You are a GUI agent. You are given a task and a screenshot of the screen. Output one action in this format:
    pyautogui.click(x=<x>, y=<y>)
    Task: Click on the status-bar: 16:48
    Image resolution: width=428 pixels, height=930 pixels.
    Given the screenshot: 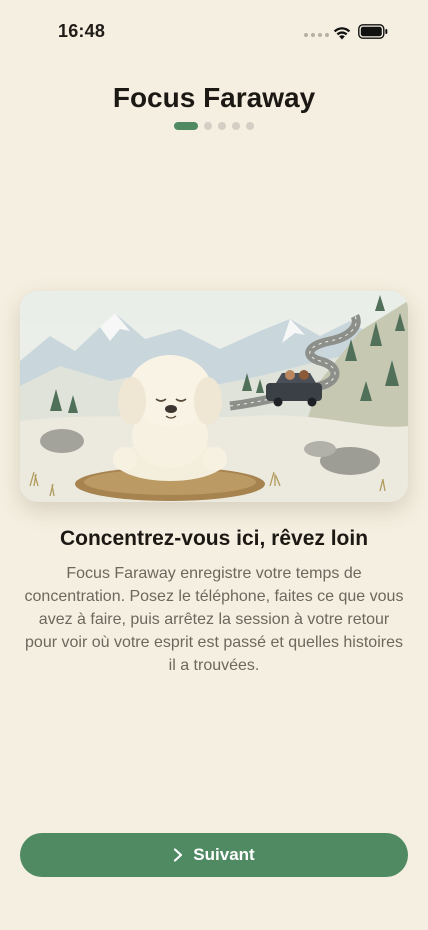 What is the action you would take?
    pyautogui.click(x=214, y=30)
    